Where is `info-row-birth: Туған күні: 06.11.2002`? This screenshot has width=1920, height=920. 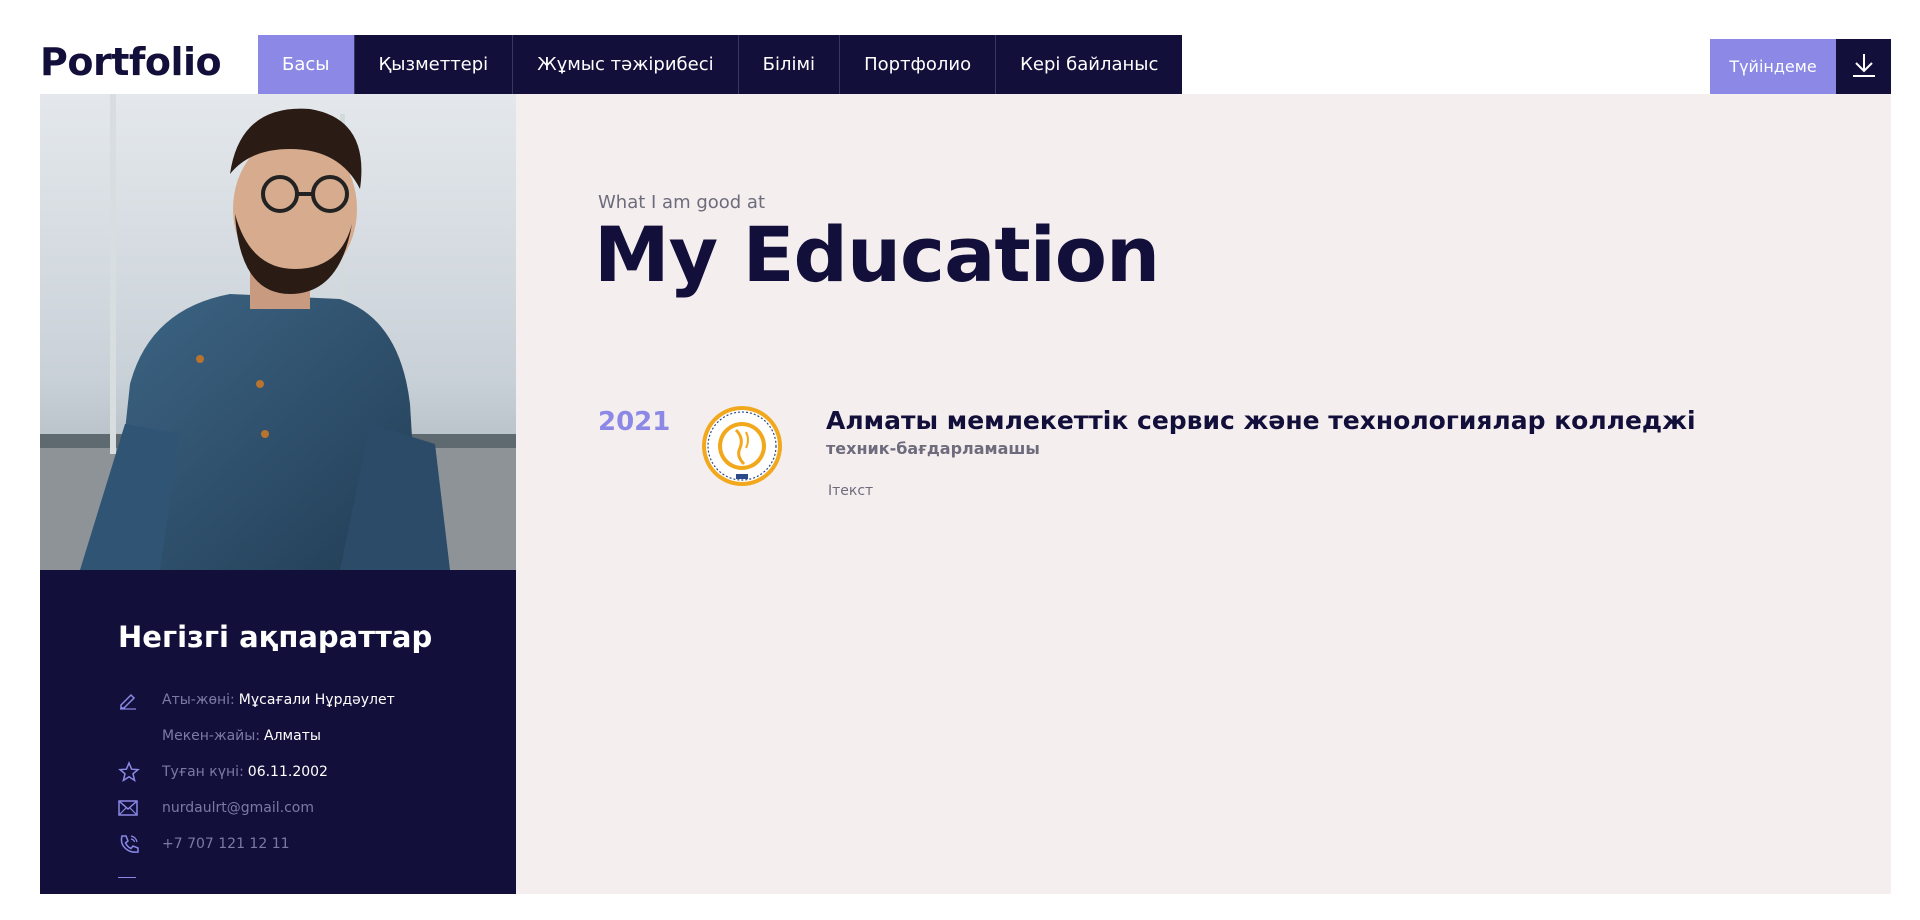 info-row-birth: Туған күні: 06.11.2002 is located at coordinates (317, 772).